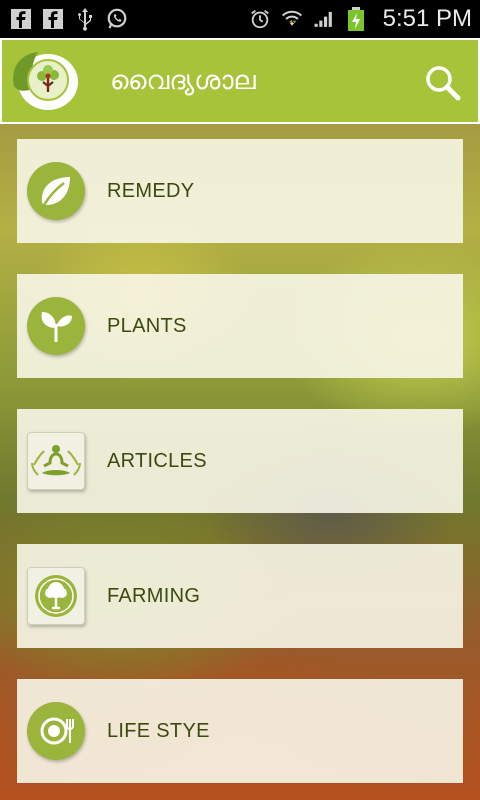 The image size is (480, 800). What do you see at coordinates (117, 19) in the screenshot?
I see `whatsapp-icon` at bounding box center [117, 19].